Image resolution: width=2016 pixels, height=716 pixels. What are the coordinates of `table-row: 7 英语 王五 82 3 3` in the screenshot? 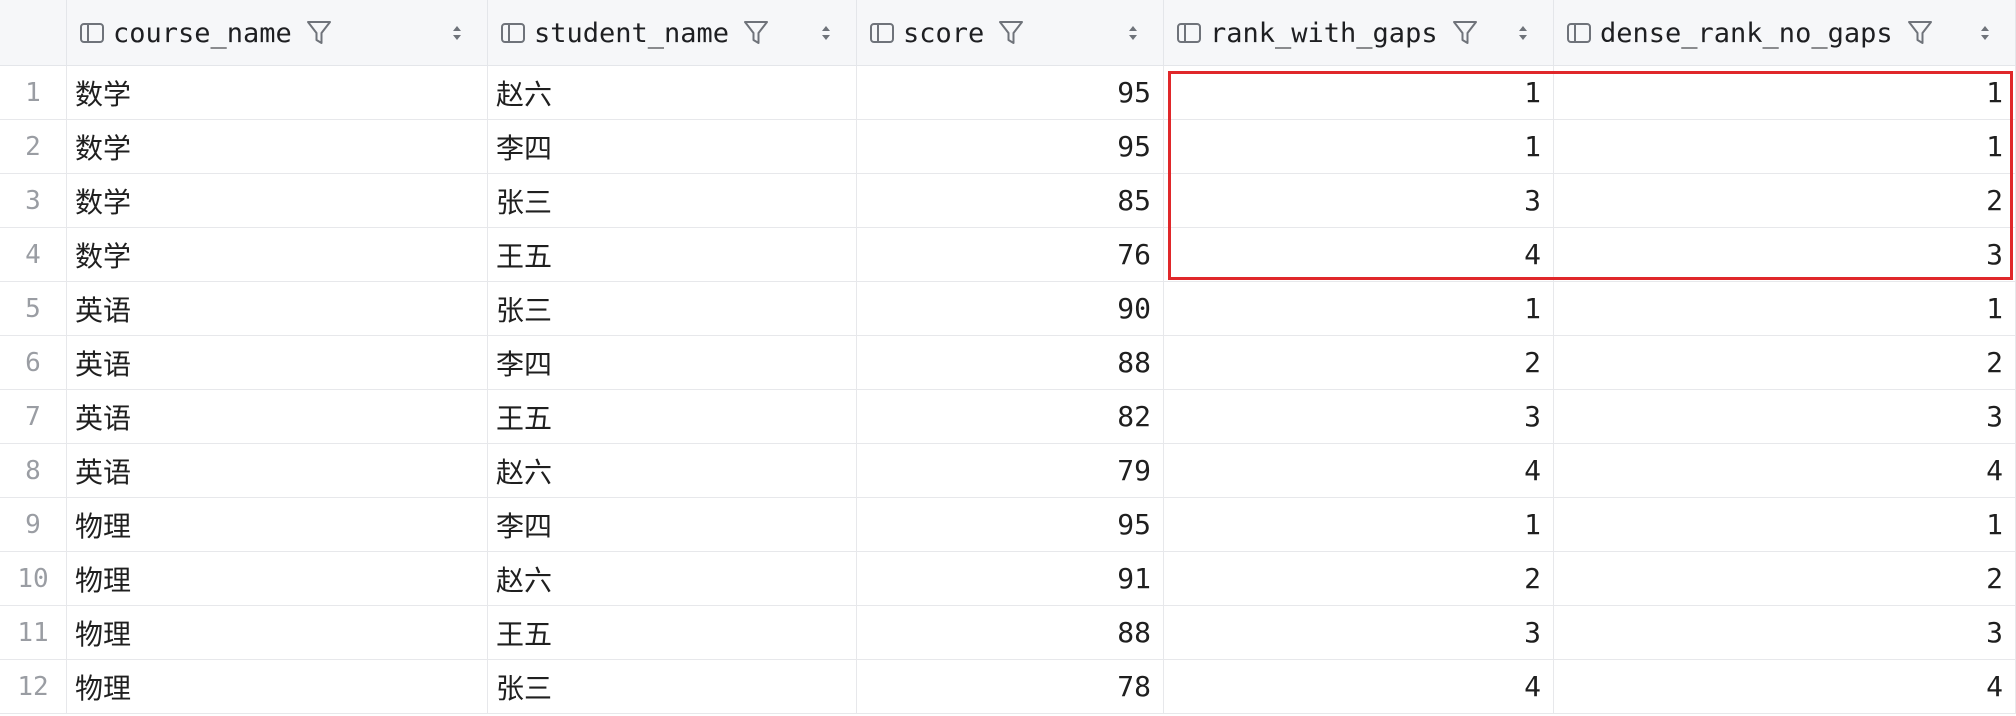 It's located at (1008, 417).